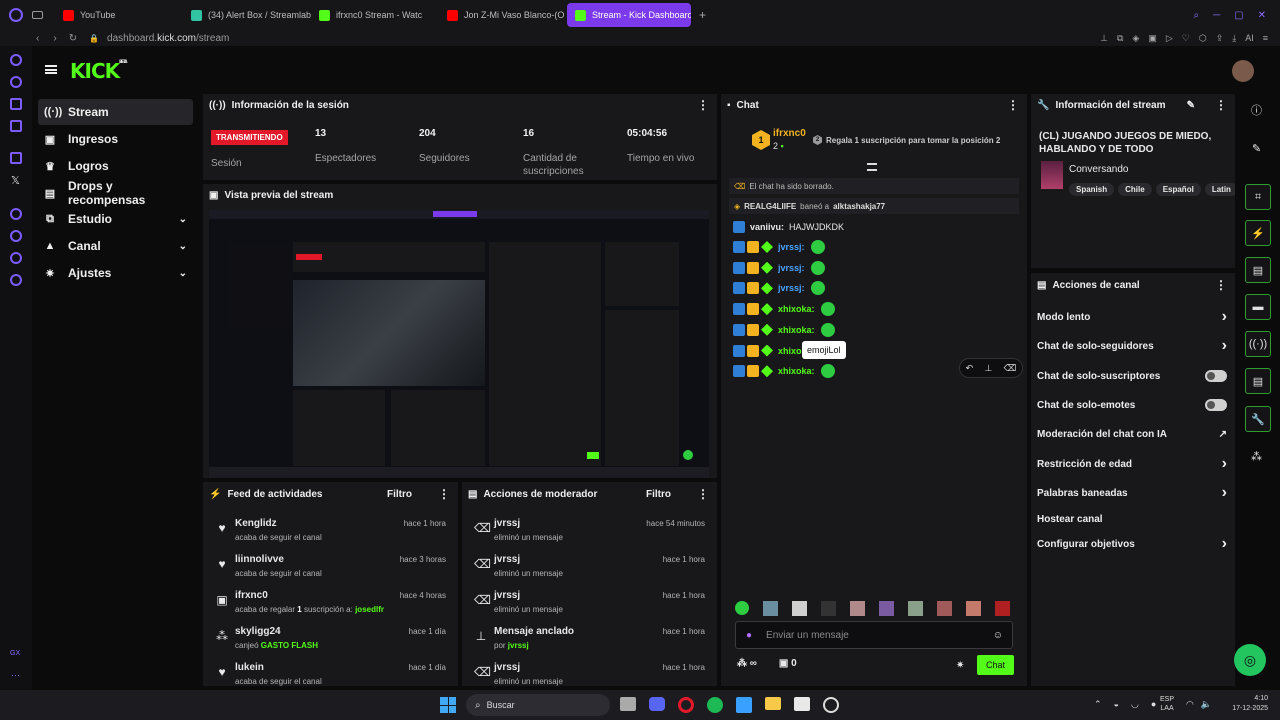  I want to click on stream-preview-video, so click(459, 344).